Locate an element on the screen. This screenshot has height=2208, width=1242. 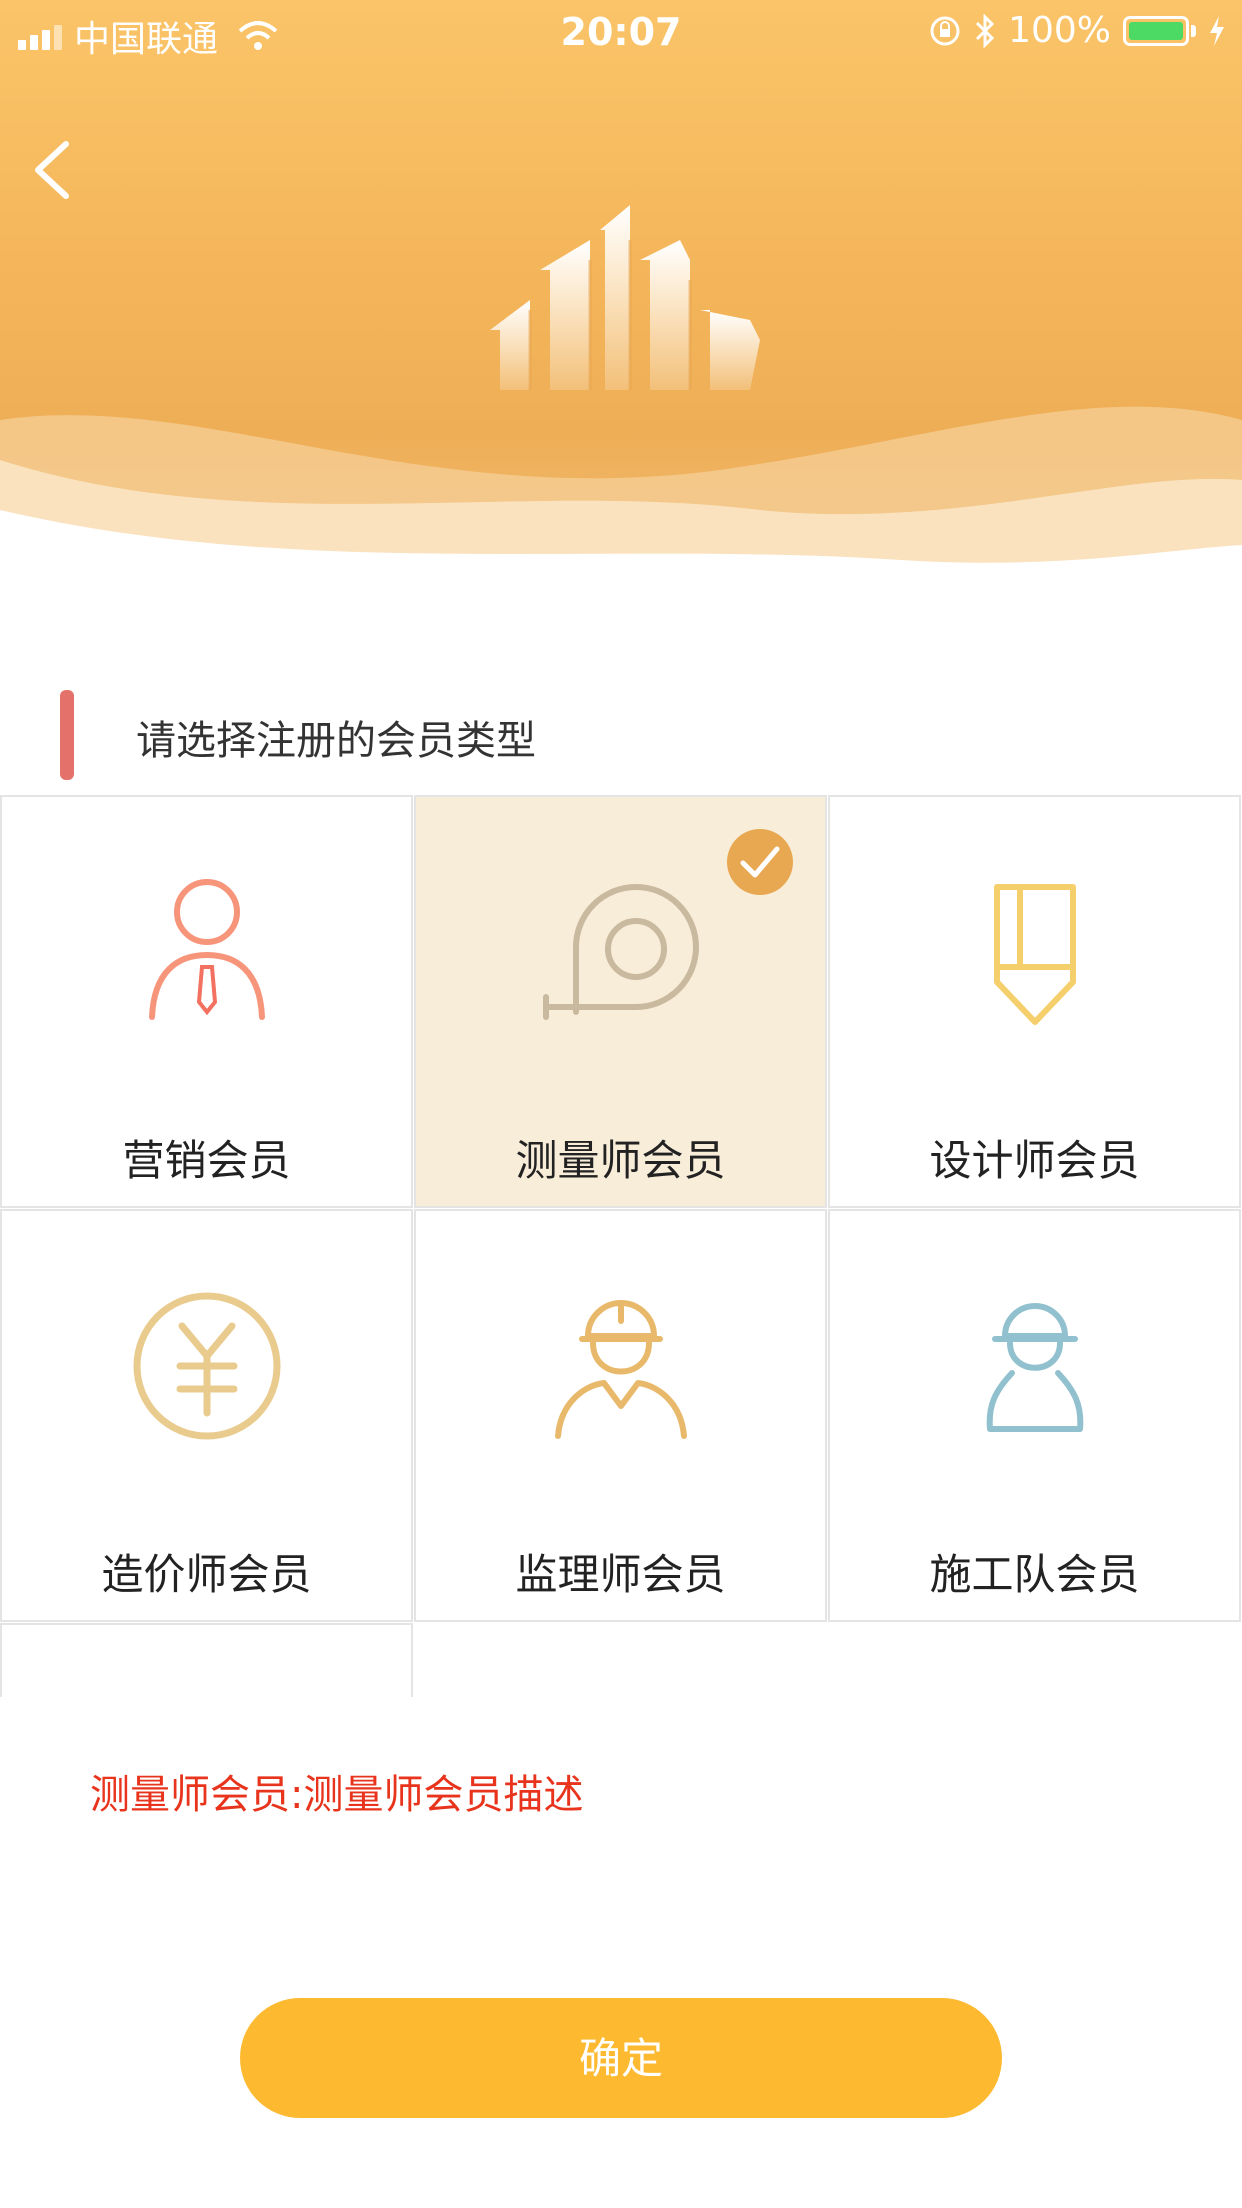
battery-icon is located at coordinates (1156, 30).